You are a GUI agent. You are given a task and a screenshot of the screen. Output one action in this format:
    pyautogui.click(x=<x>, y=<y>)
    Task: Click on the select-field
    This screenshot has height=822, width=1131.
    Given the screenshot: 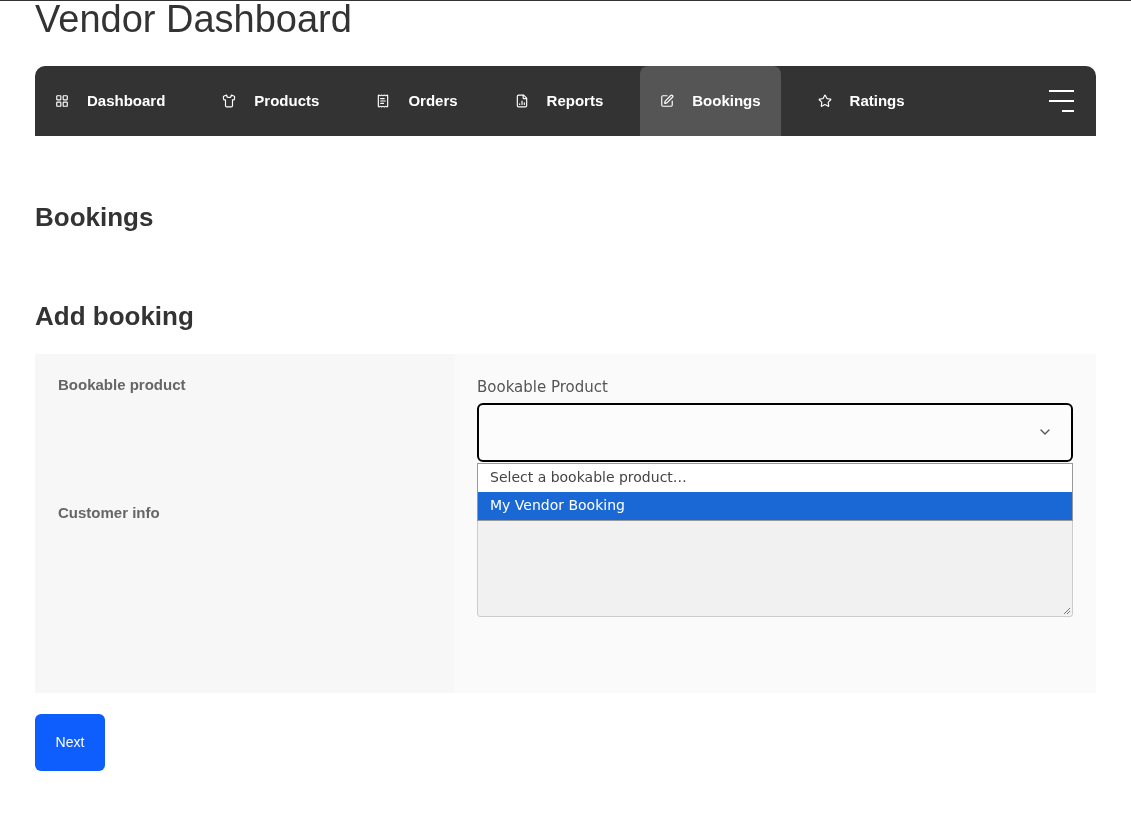 What is the action you would take?
    pyautogui.click(x=775, y=432)
    